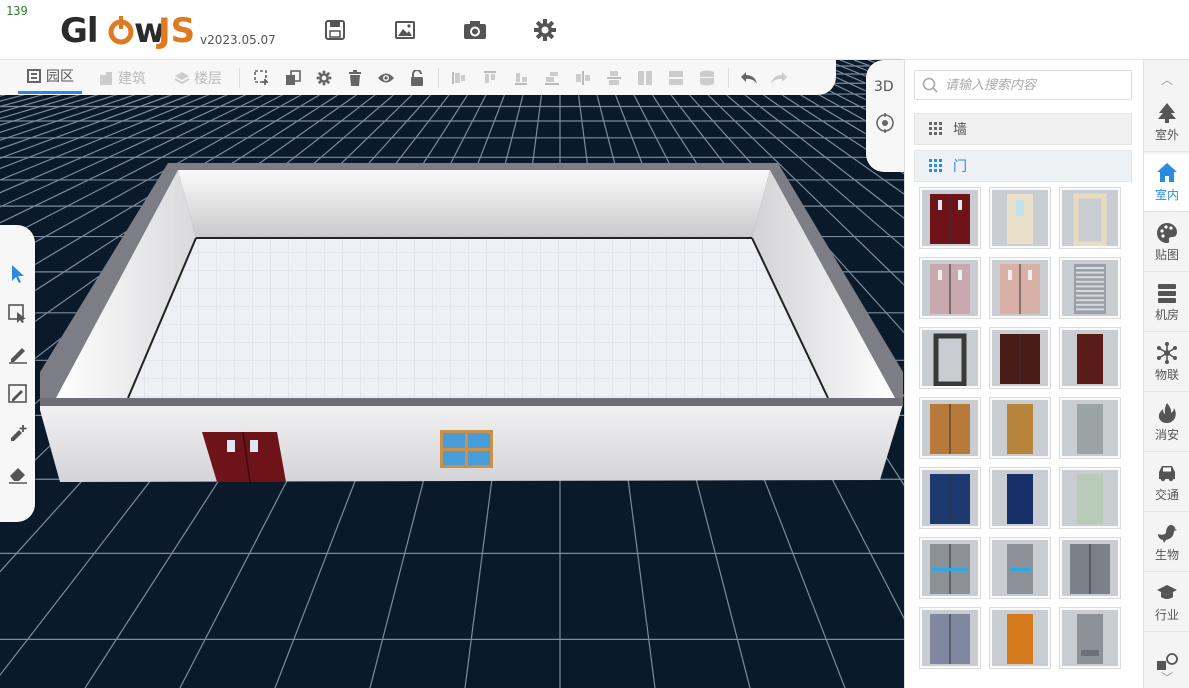 This screenshot has width=1189, height=688. What do you see at coordinates (18, 474) in the screenshot?
I see `eraser-tool` at bounding box center [18, 474].